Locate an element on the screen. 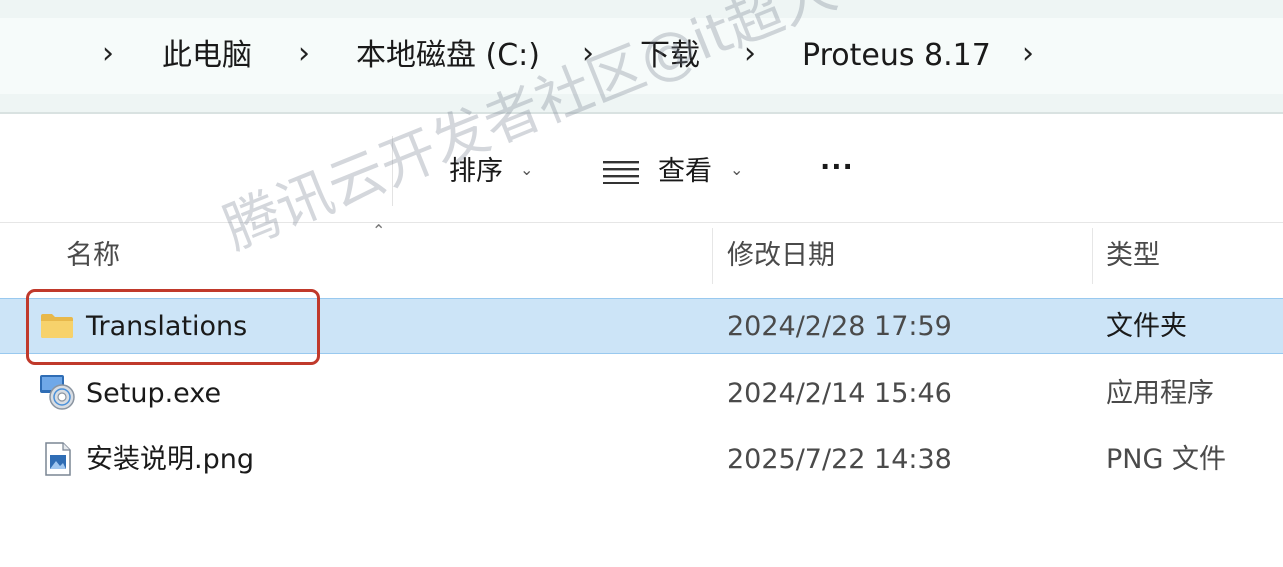 The width and height of the screenshot is (1283, 567). breadcrumb-item-this-pc: 此电脑 is located at coordinates (207, 56).